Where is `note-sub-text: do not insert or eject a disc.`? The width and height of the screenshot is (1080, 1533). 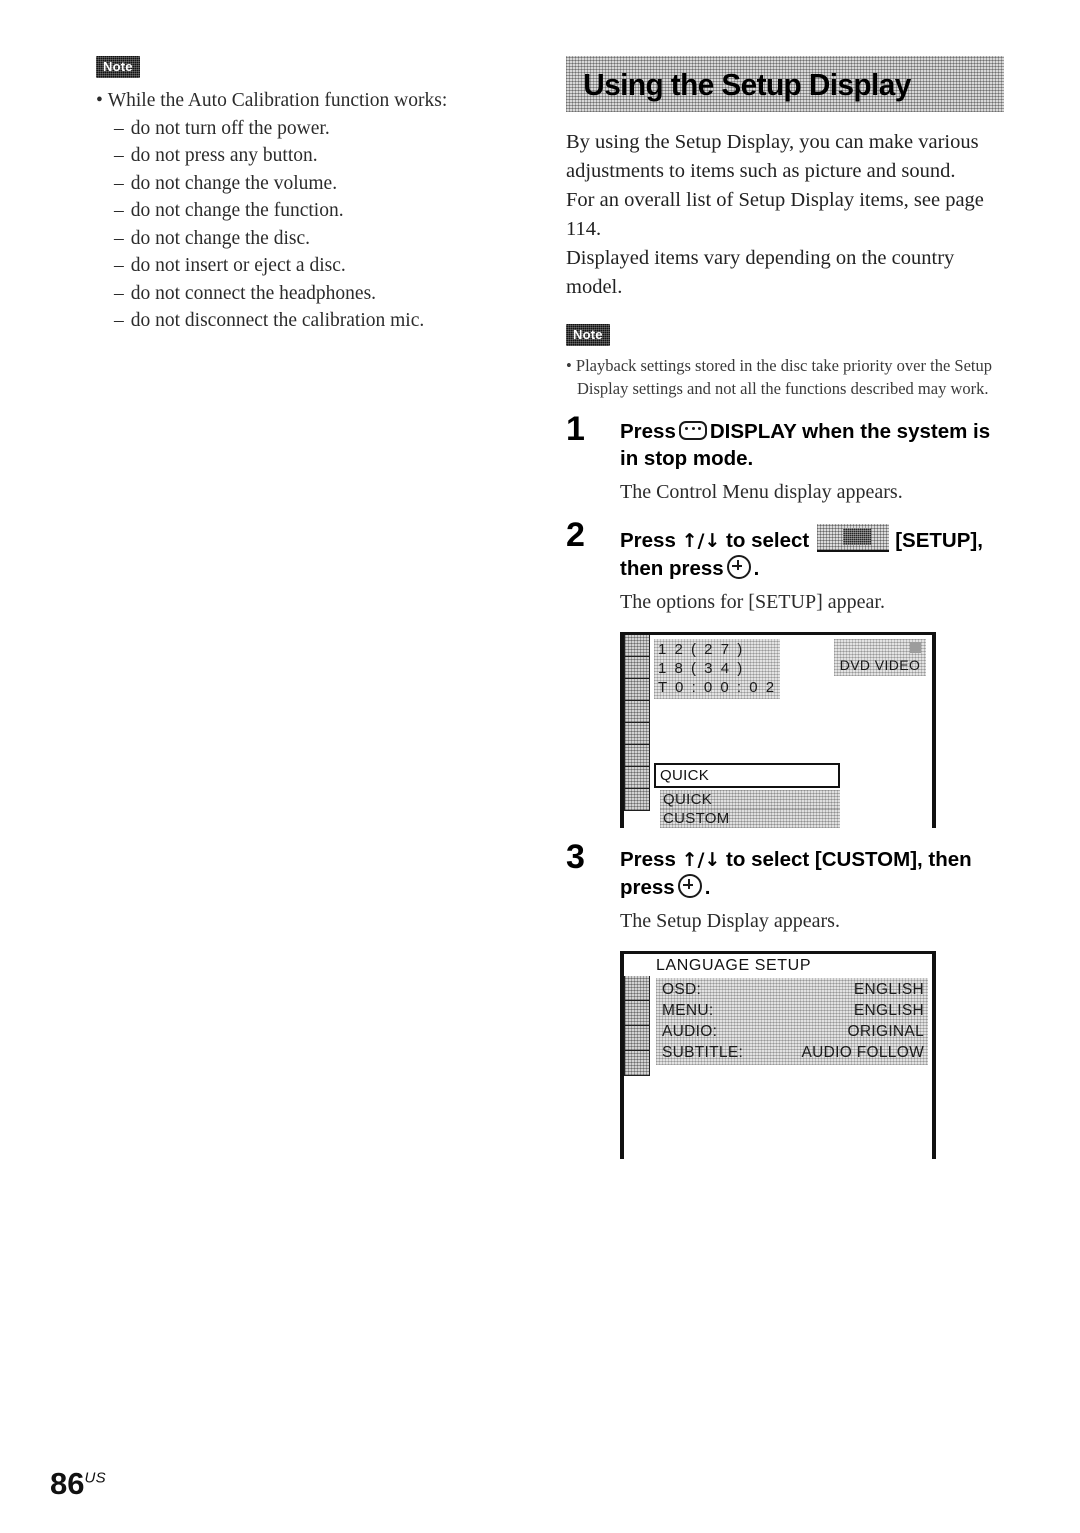
note-sub-text: do not insert or eject a disc. is located at coordinates (238, 265).